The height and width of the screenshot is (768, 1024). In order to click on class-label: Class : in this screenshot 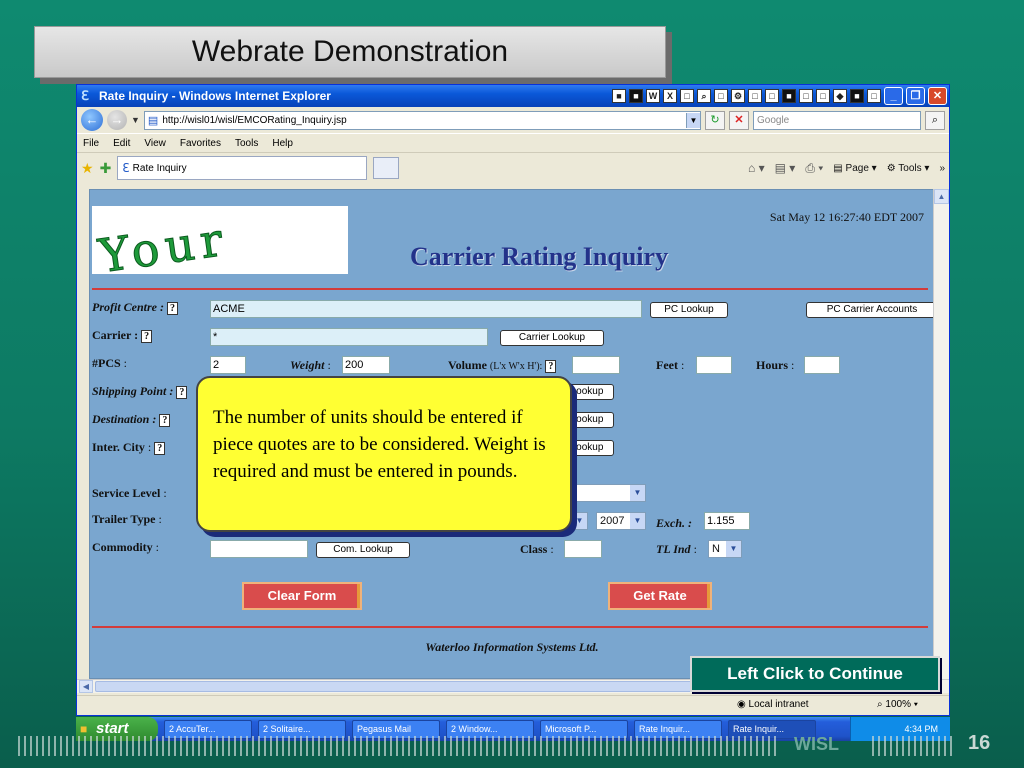, I will do `click(537, 549)`.